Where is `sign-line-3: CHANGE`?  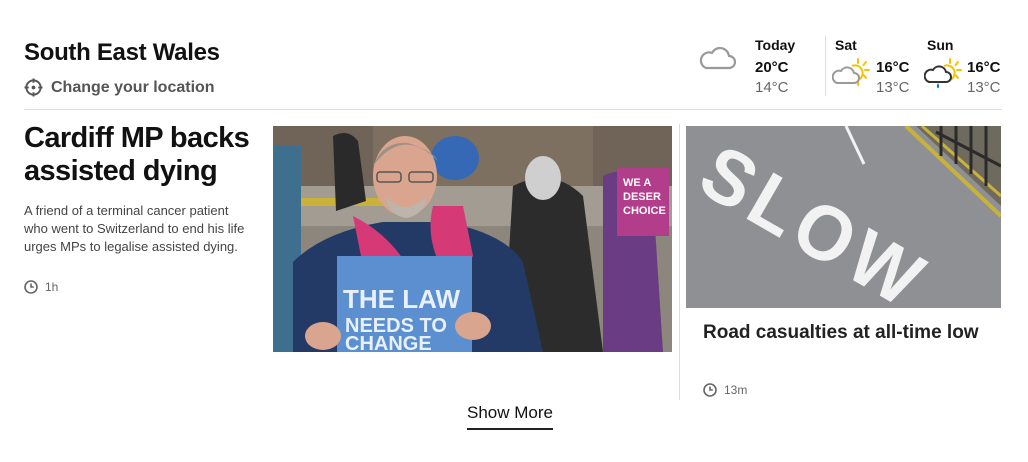 sign-line-3: CHANGE is located at coordinates (388, 342).